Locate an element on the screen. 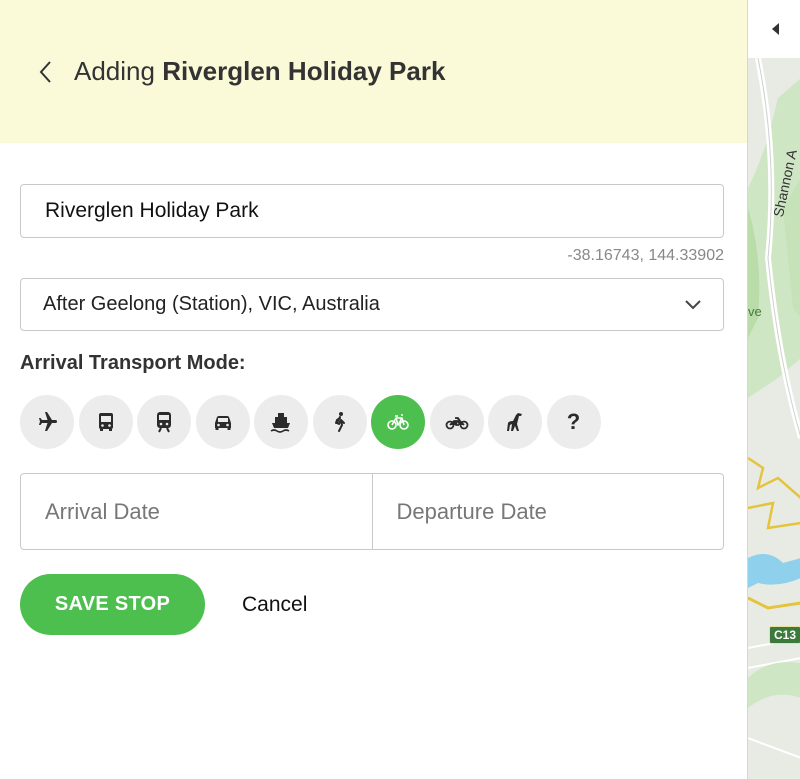  mode-car-button is located at coordinates (222, 422).